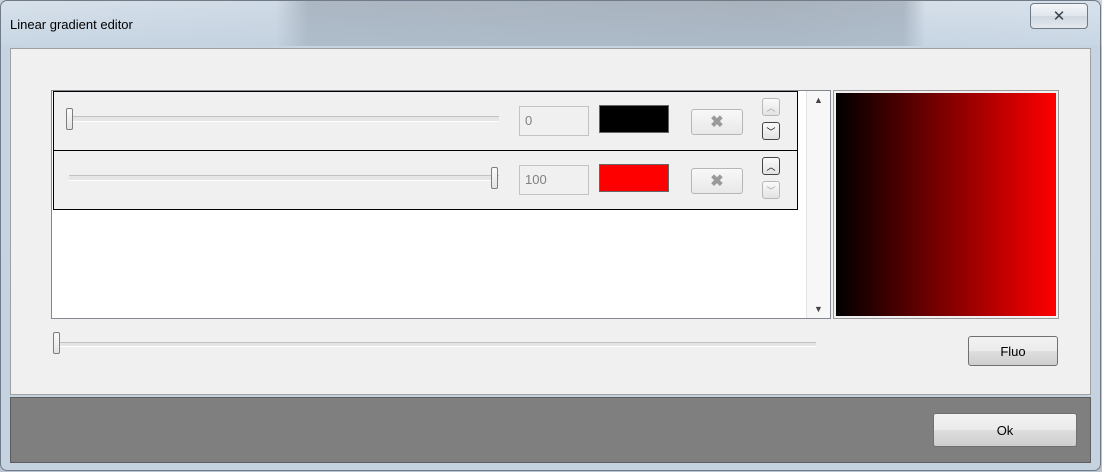  Describe the element at coordinates (818, 204) in the screenshot. I see `list-scrollbar: ▲ ▼` at that location.